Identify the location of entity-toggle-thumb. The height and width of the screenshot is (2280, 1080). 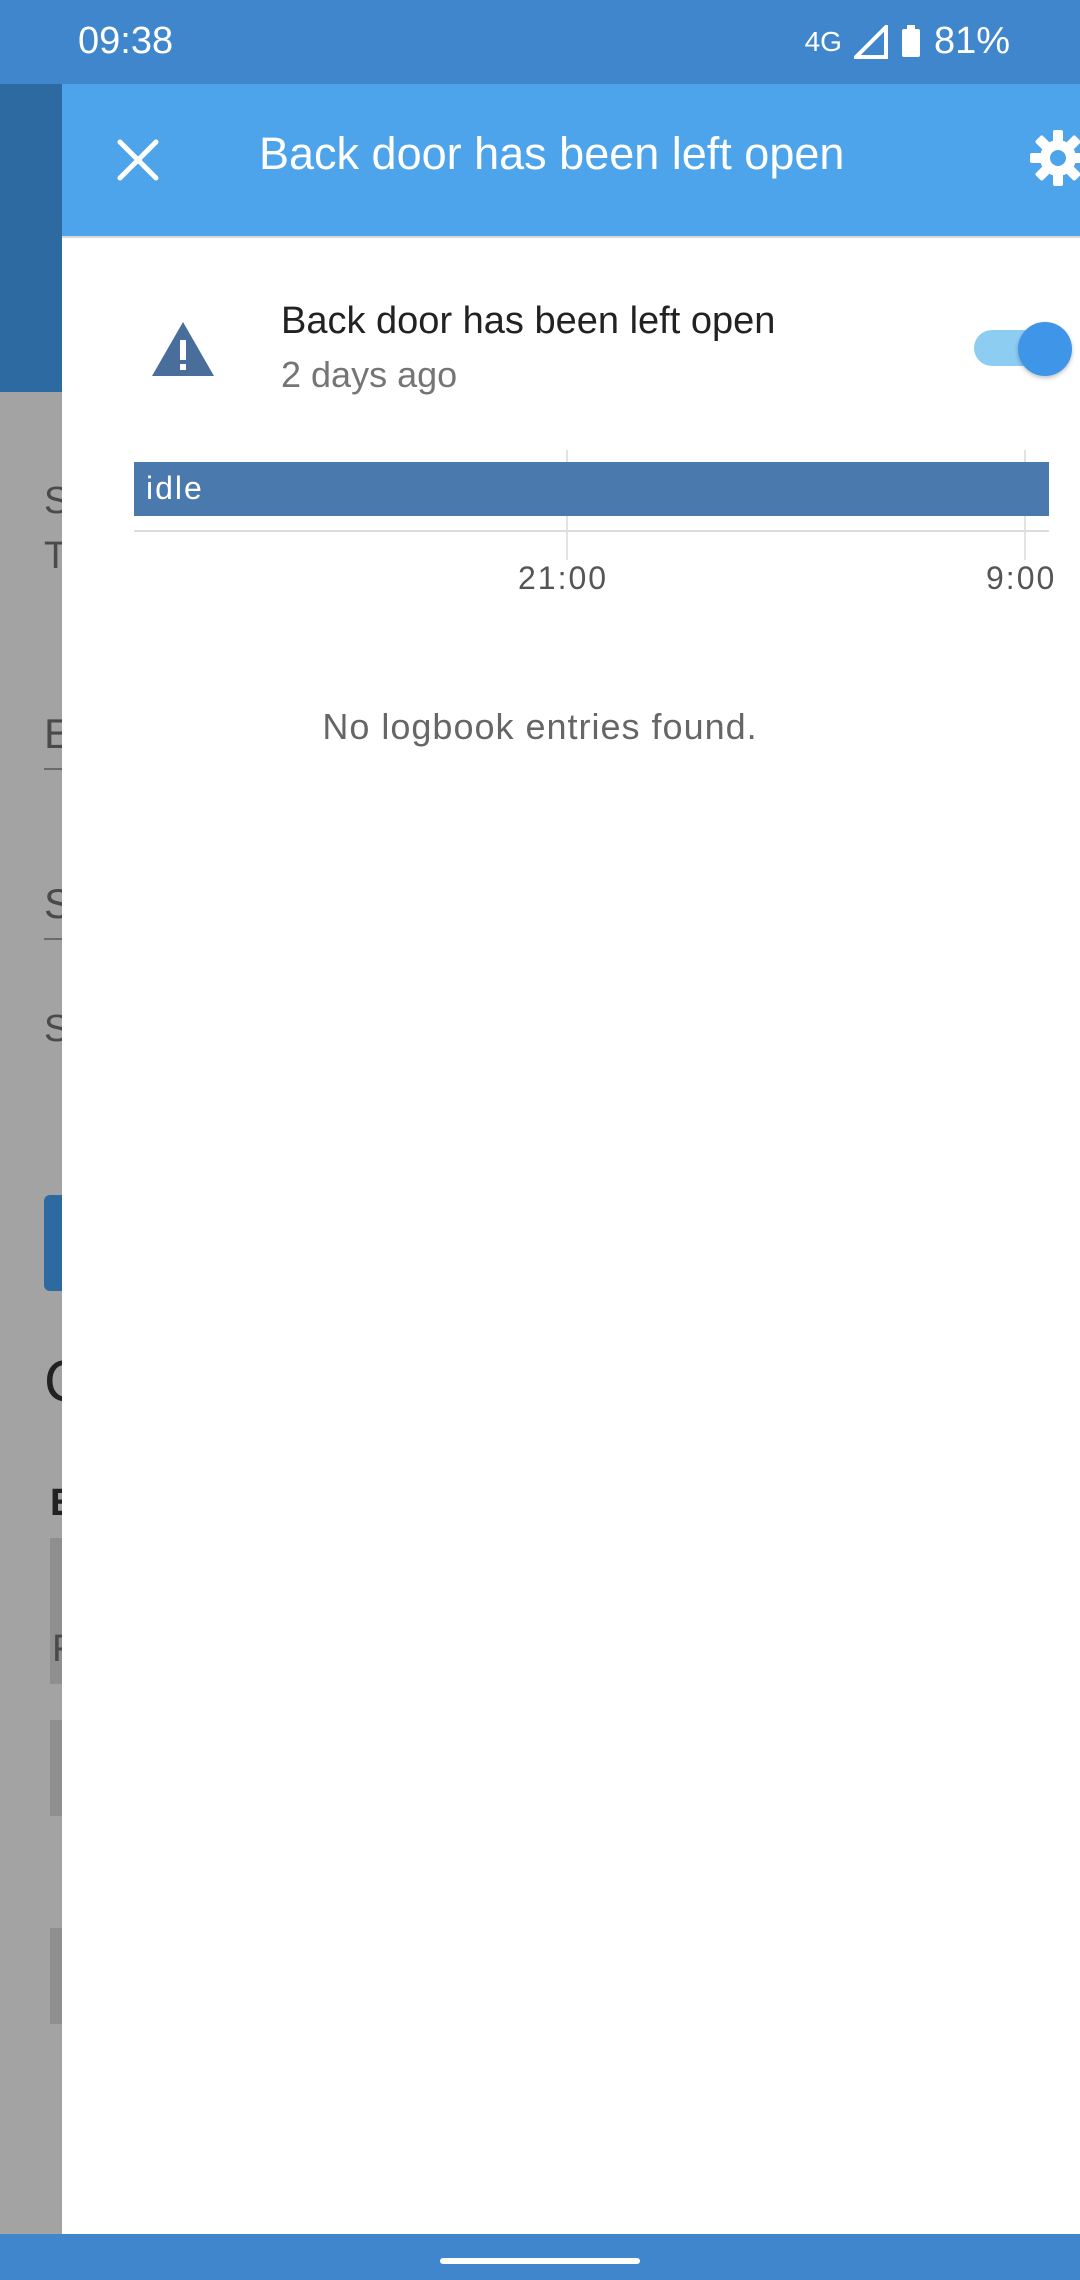
(1045, 349).